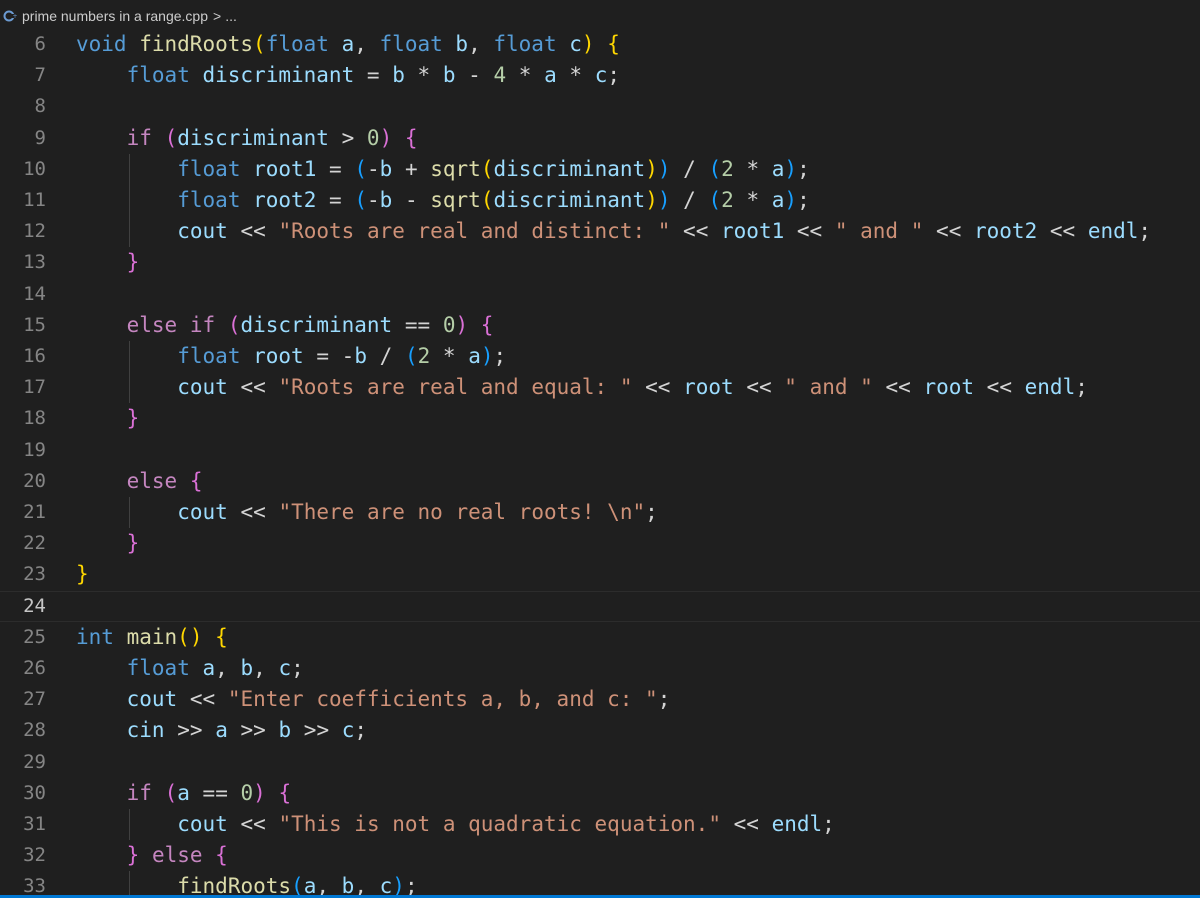  Describe the element at coordinates (600, 262) in the screenshot. I see `code-line: 13 }` at that location.